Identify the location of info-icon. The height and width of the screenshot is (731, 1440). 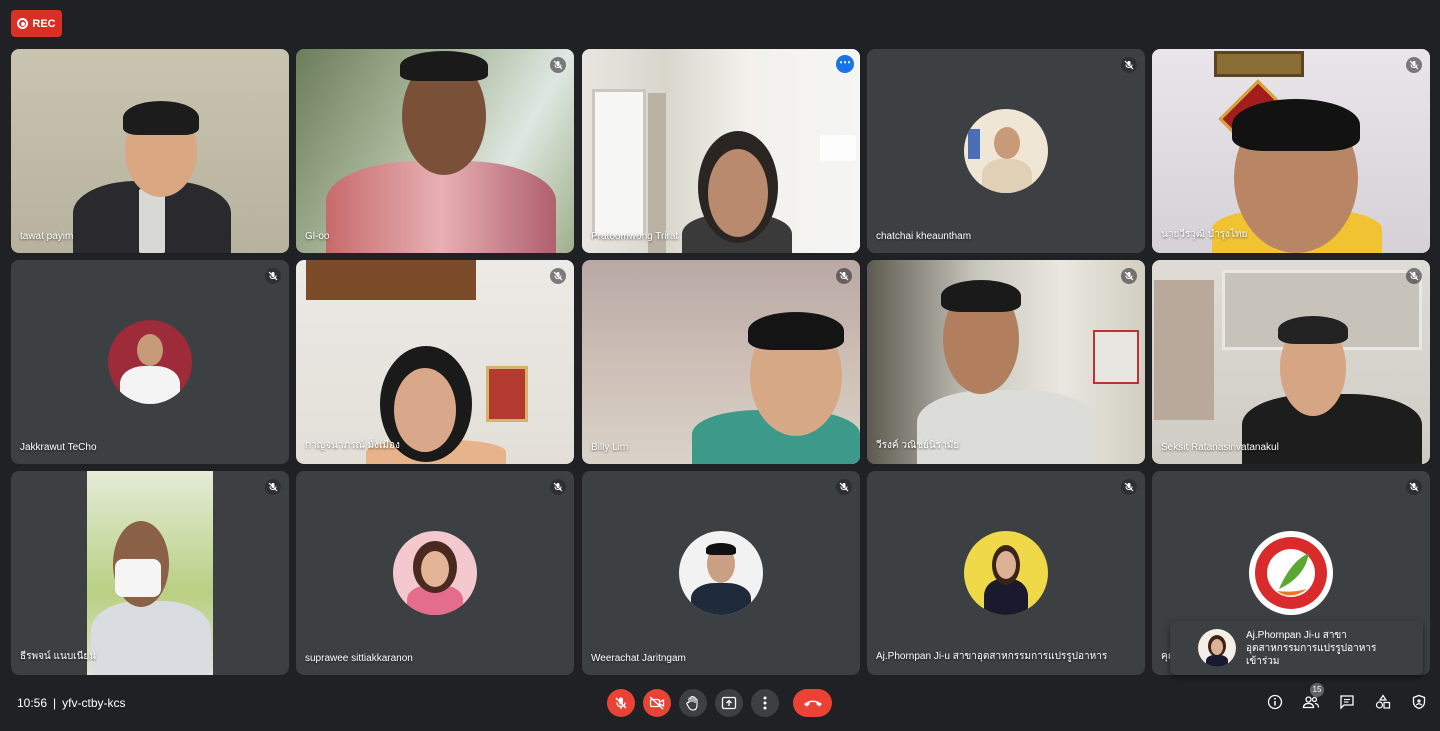
(1275, 702).